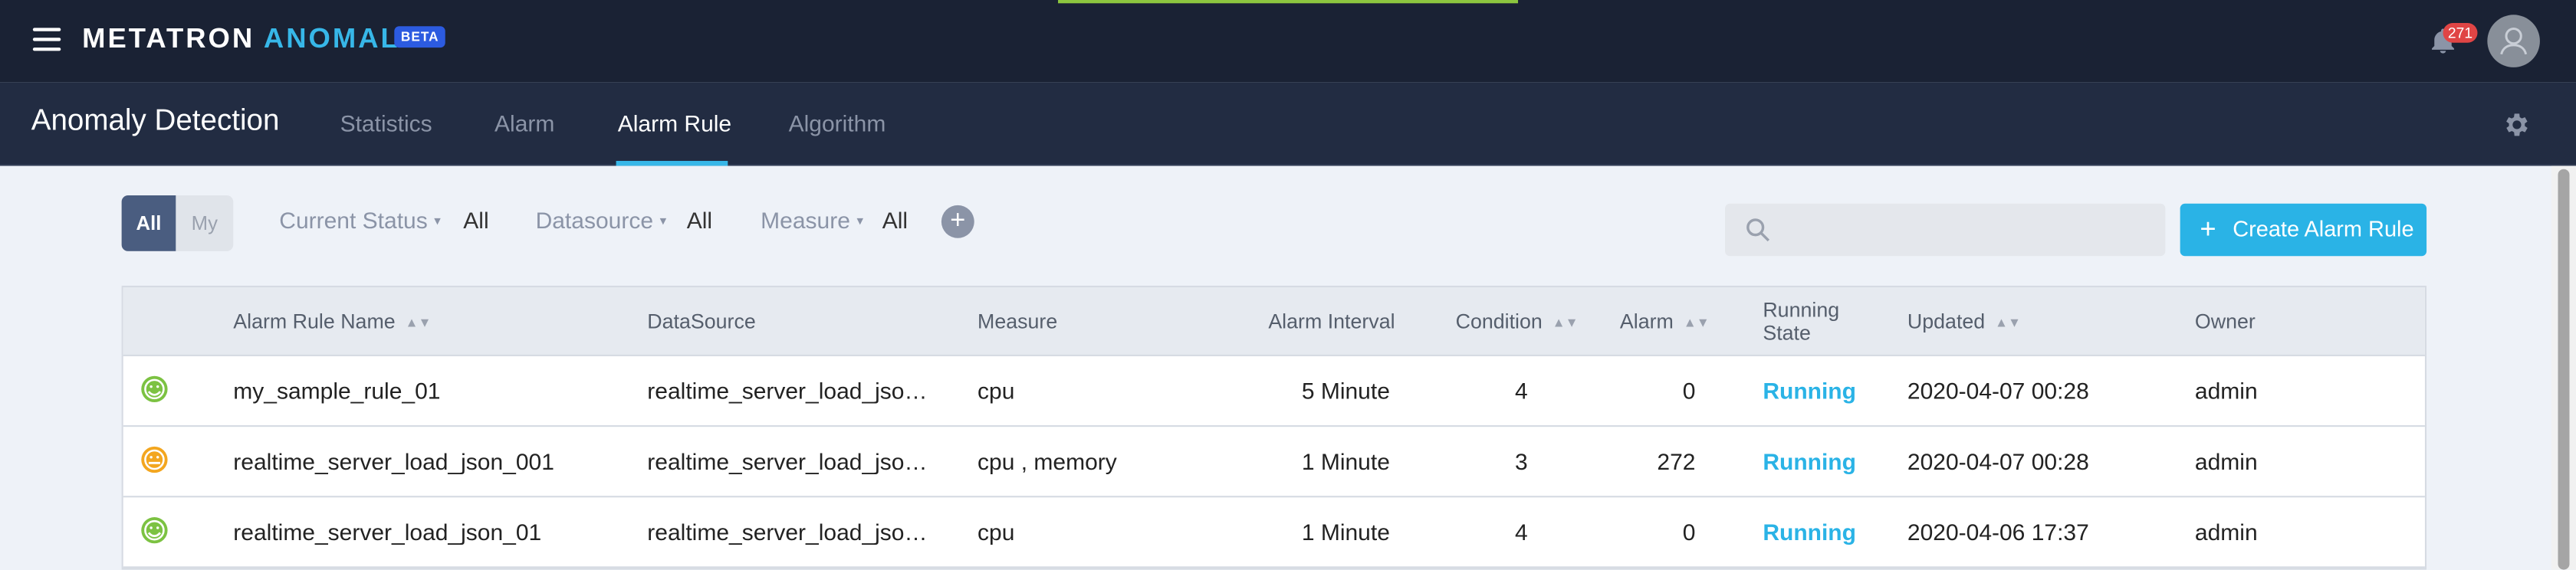 The image size is (2576, 570). I want to click on header-alarm-interval: Alarm Interval, so click(1332, 322).